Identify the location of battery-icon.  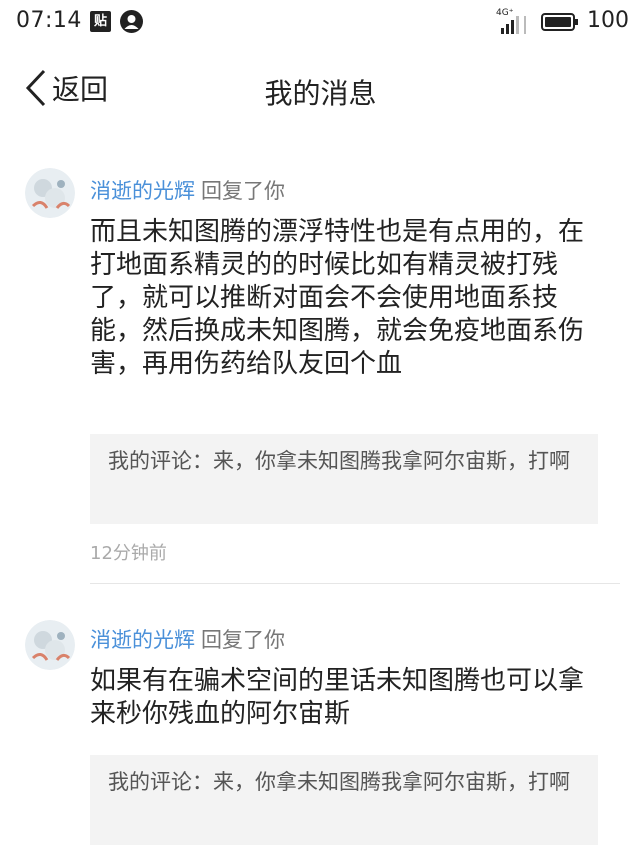
(559, 22).